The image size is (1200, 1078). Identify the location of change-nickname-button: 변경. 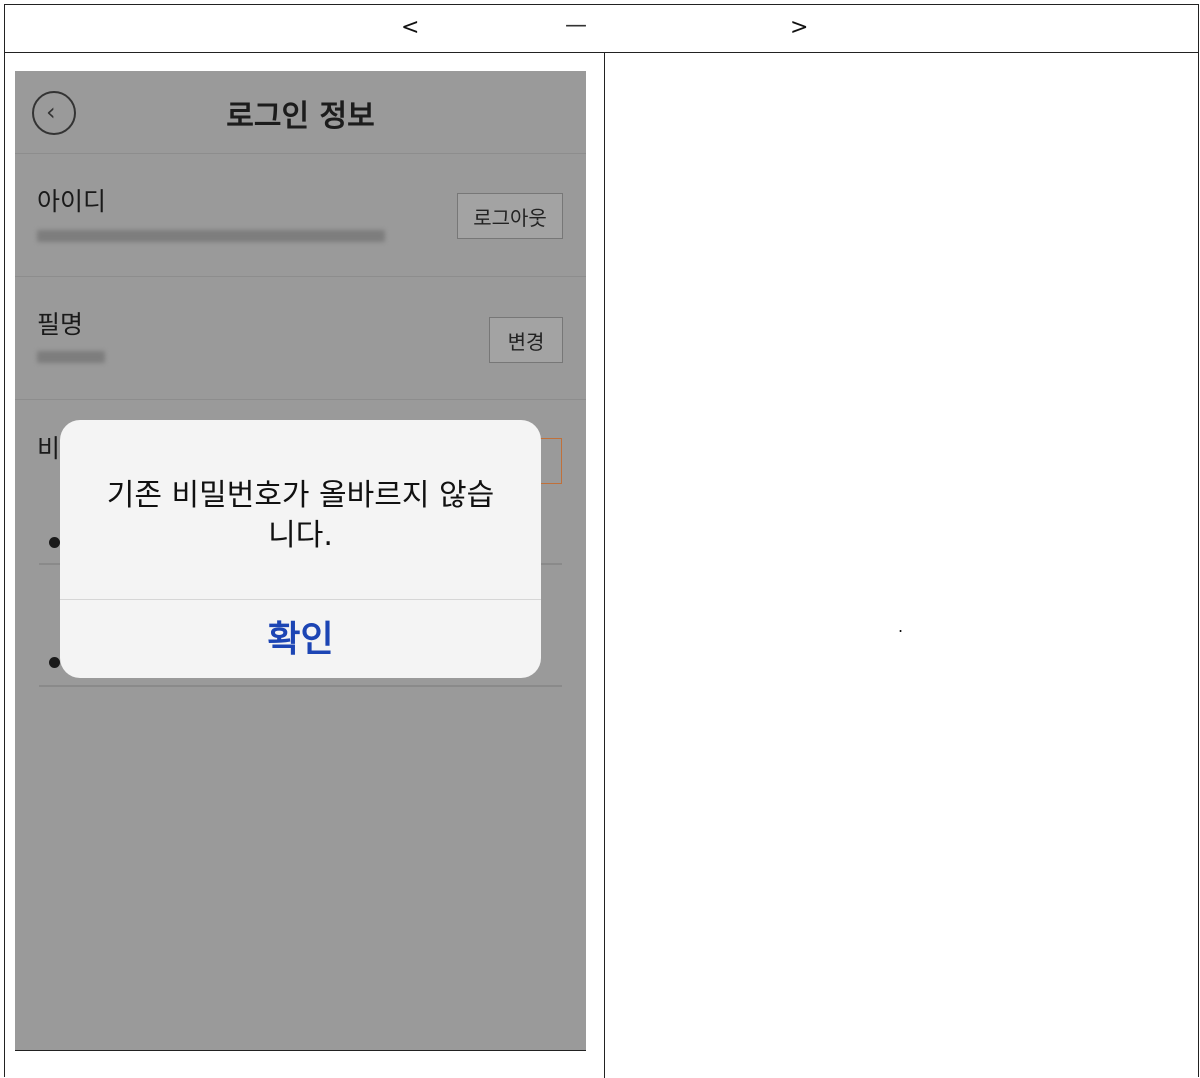
(526, 340).